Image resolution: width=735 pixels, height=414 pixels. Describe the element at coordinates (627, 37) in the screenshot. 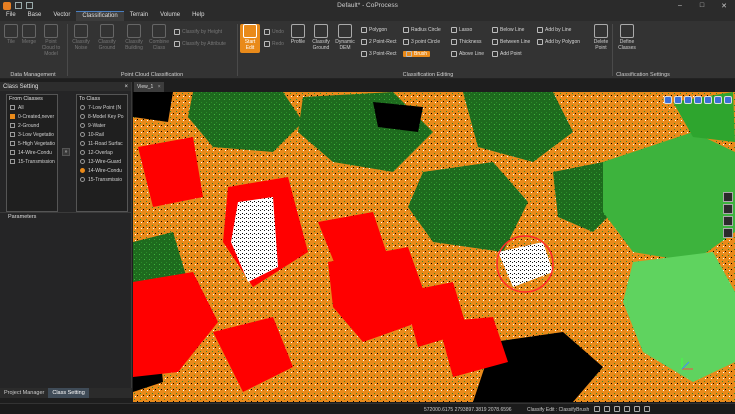

I see `define-classes-button: Define Classes` at that location.